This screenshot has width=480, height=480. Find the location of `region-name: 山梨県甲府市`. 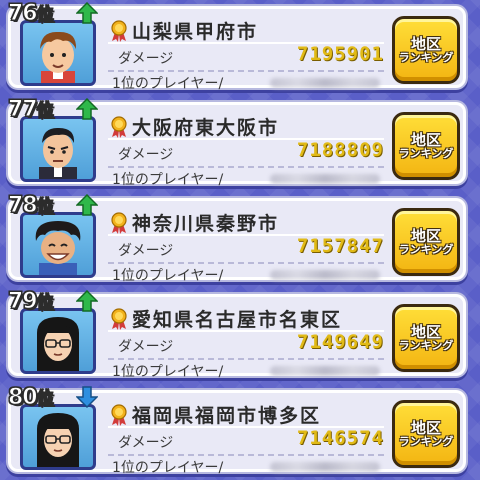

region-name: 山梨県甲府市 is located at coordinates (195, 32).